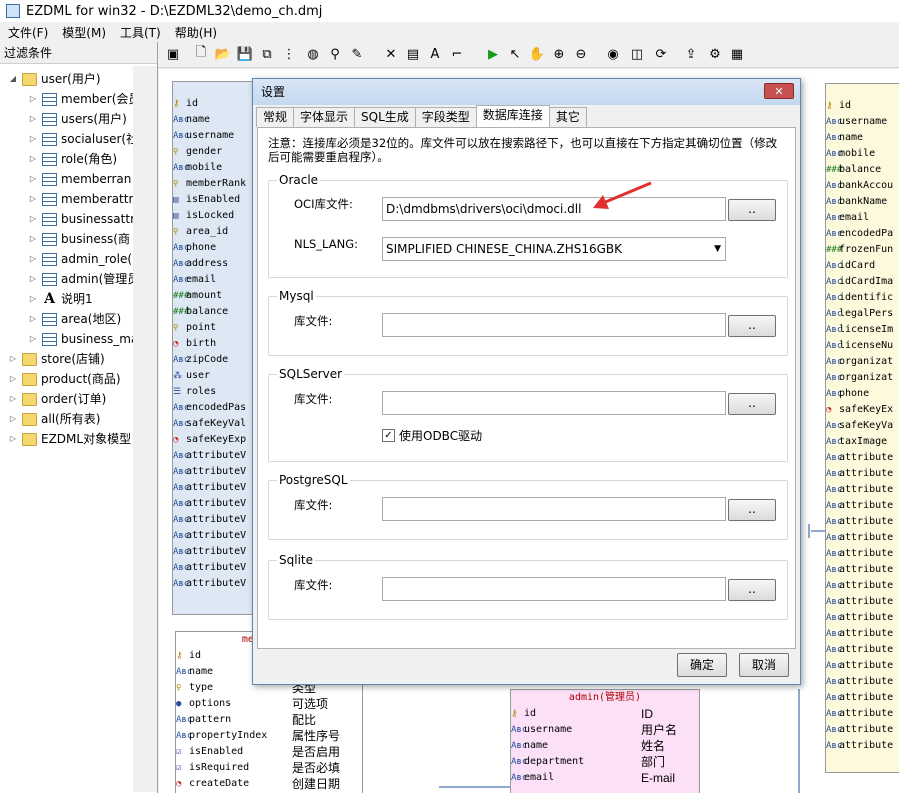  What do you see at coordinates (554, 325) in the screenshot?
I see `mysql-library-field` at bounding box center [554, 325].